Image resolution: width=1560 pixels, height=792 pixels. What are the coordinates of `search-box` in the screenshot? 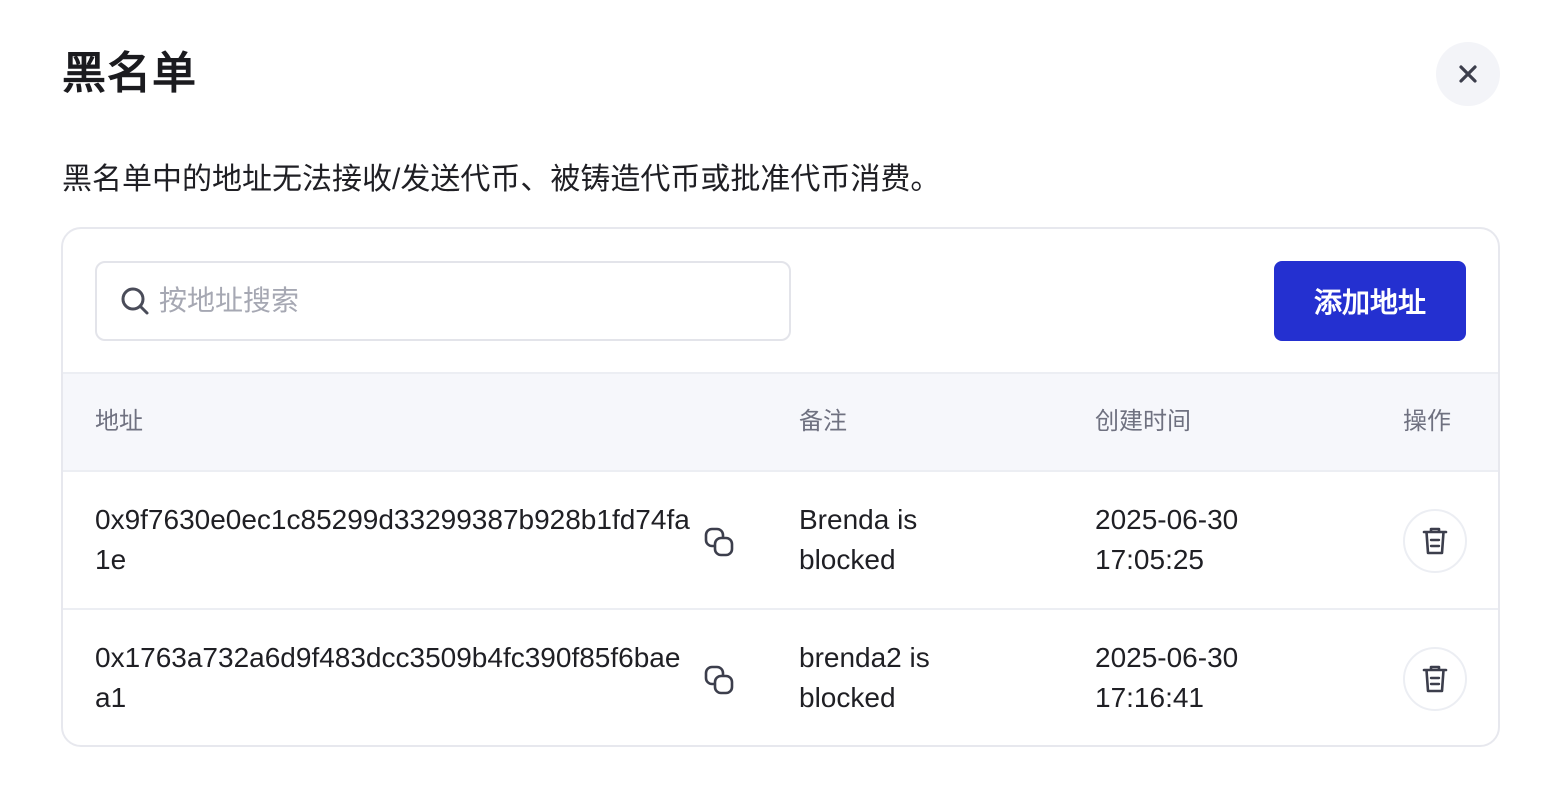 It's located at (443, 301).